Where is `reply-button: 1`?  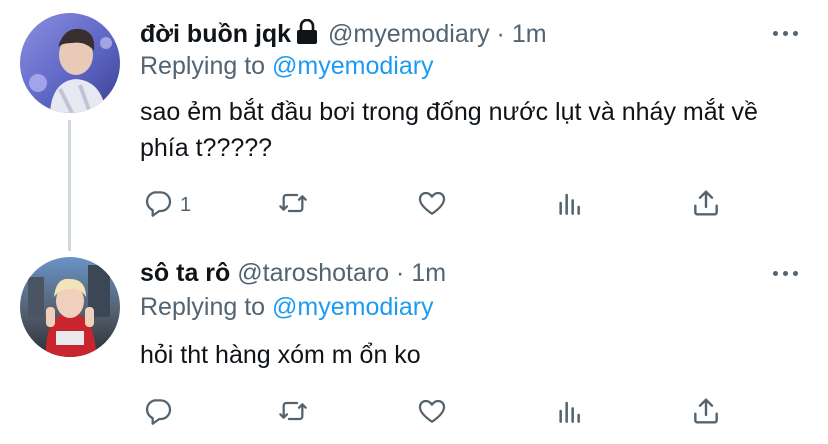
reply-button: 1 is located at coordinates (166, 205).